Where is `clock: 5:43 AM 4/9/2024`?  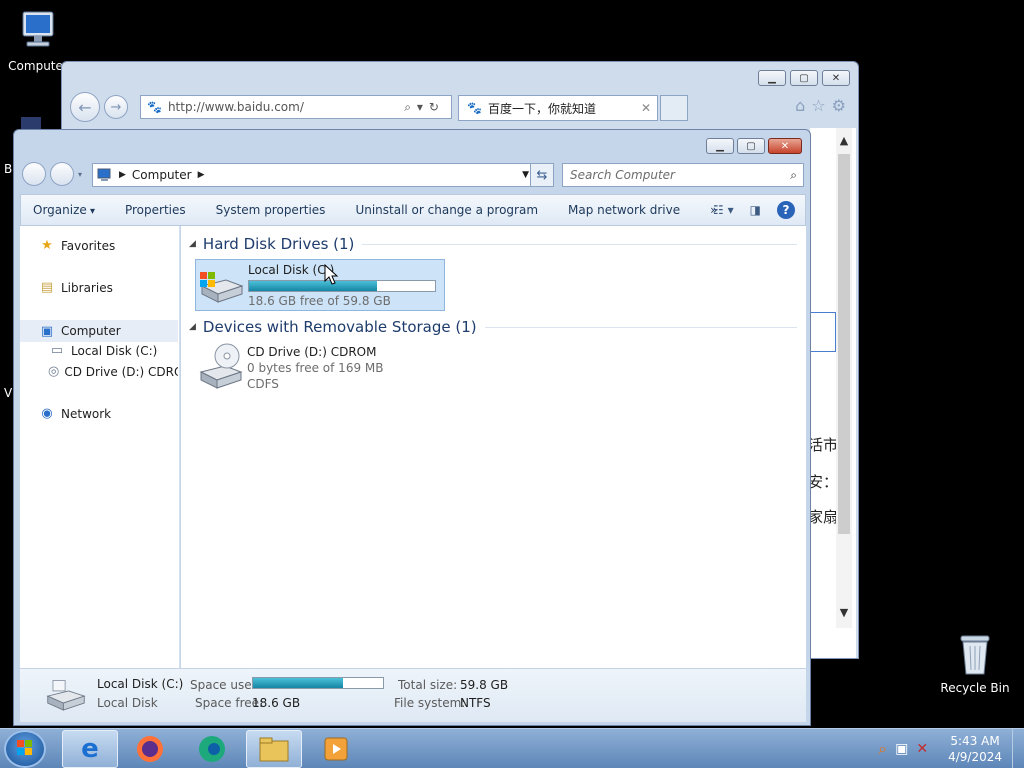
clock: 5:43 AM 4/9/2024 is located at coordinates (975, 749).